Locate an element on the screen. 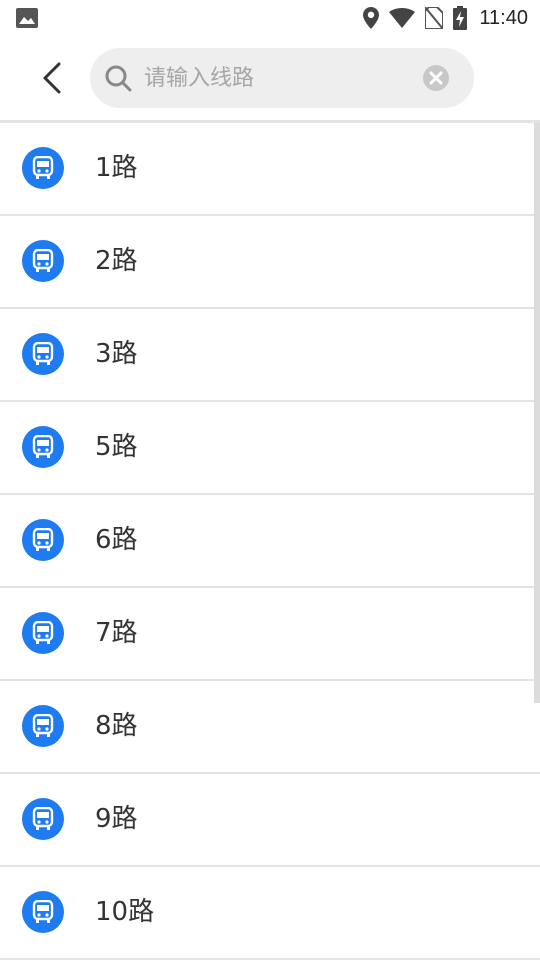 The height and width of the screenshot is (960, 540). route-item: 6路 is located at coordinates (270, 541).